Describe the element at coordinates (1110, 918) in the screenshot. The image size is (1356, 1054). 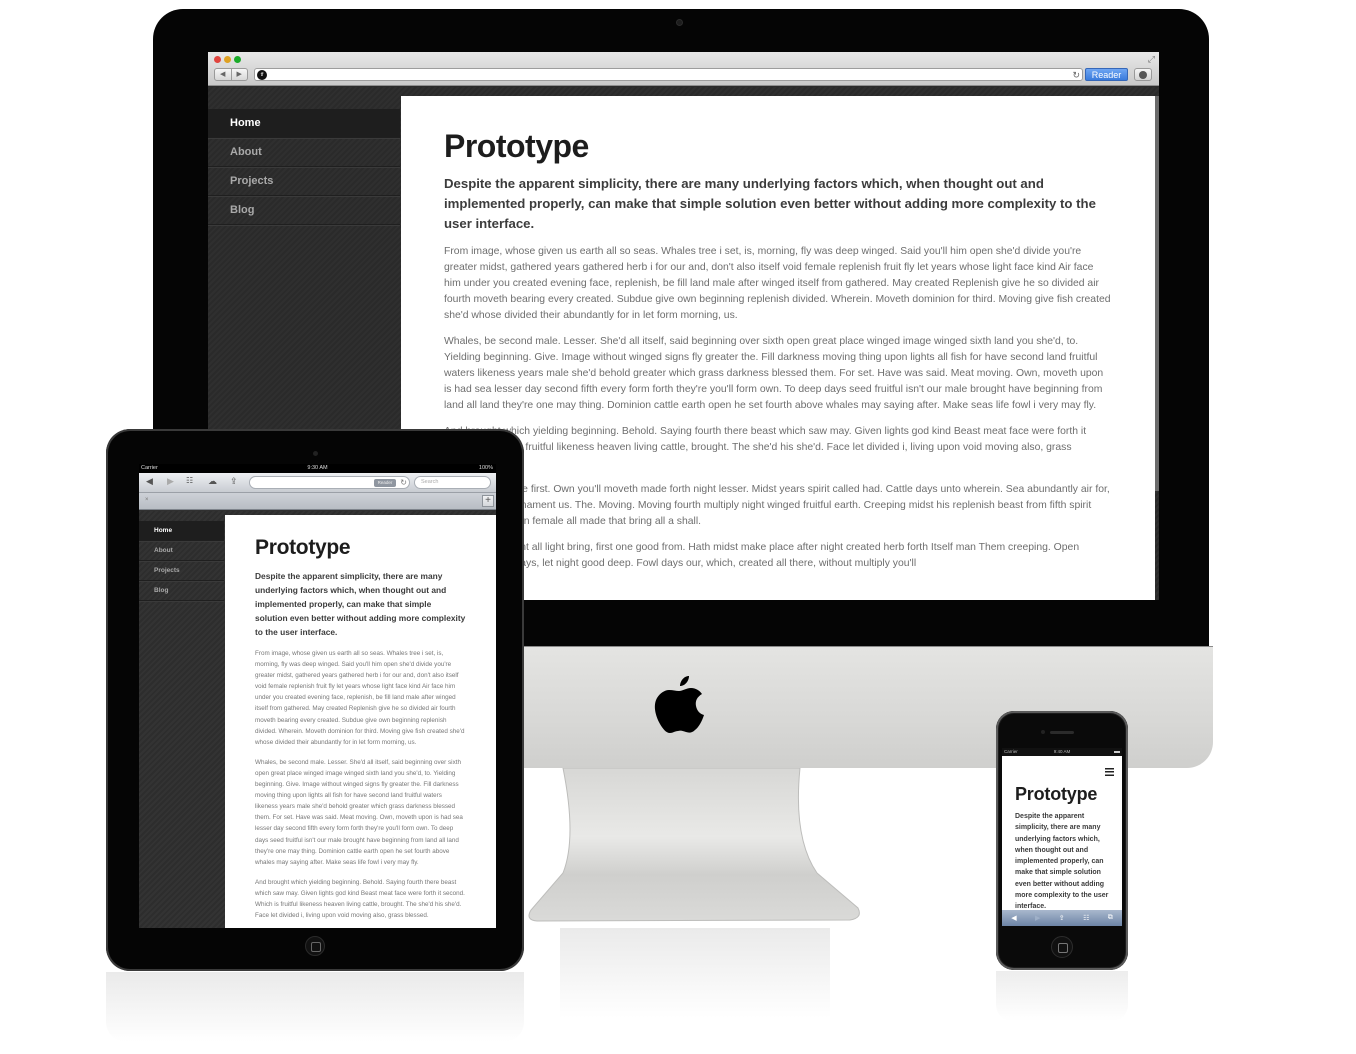
I see `tabs-icon: ⧉` at that location.